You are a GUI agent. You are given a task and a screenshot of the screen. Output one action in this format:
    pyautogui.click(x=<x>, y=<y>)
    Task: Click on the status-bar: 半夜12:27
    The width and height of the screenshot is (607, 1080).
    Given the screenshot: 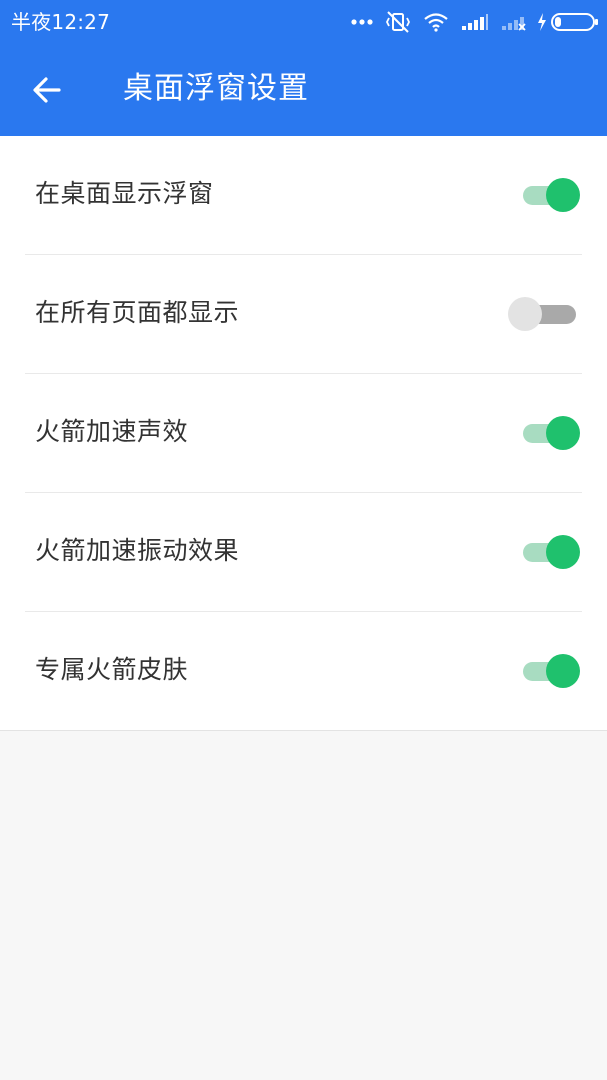 What is the action you would take?
    pyautogui.click(x=303, y=22)
    